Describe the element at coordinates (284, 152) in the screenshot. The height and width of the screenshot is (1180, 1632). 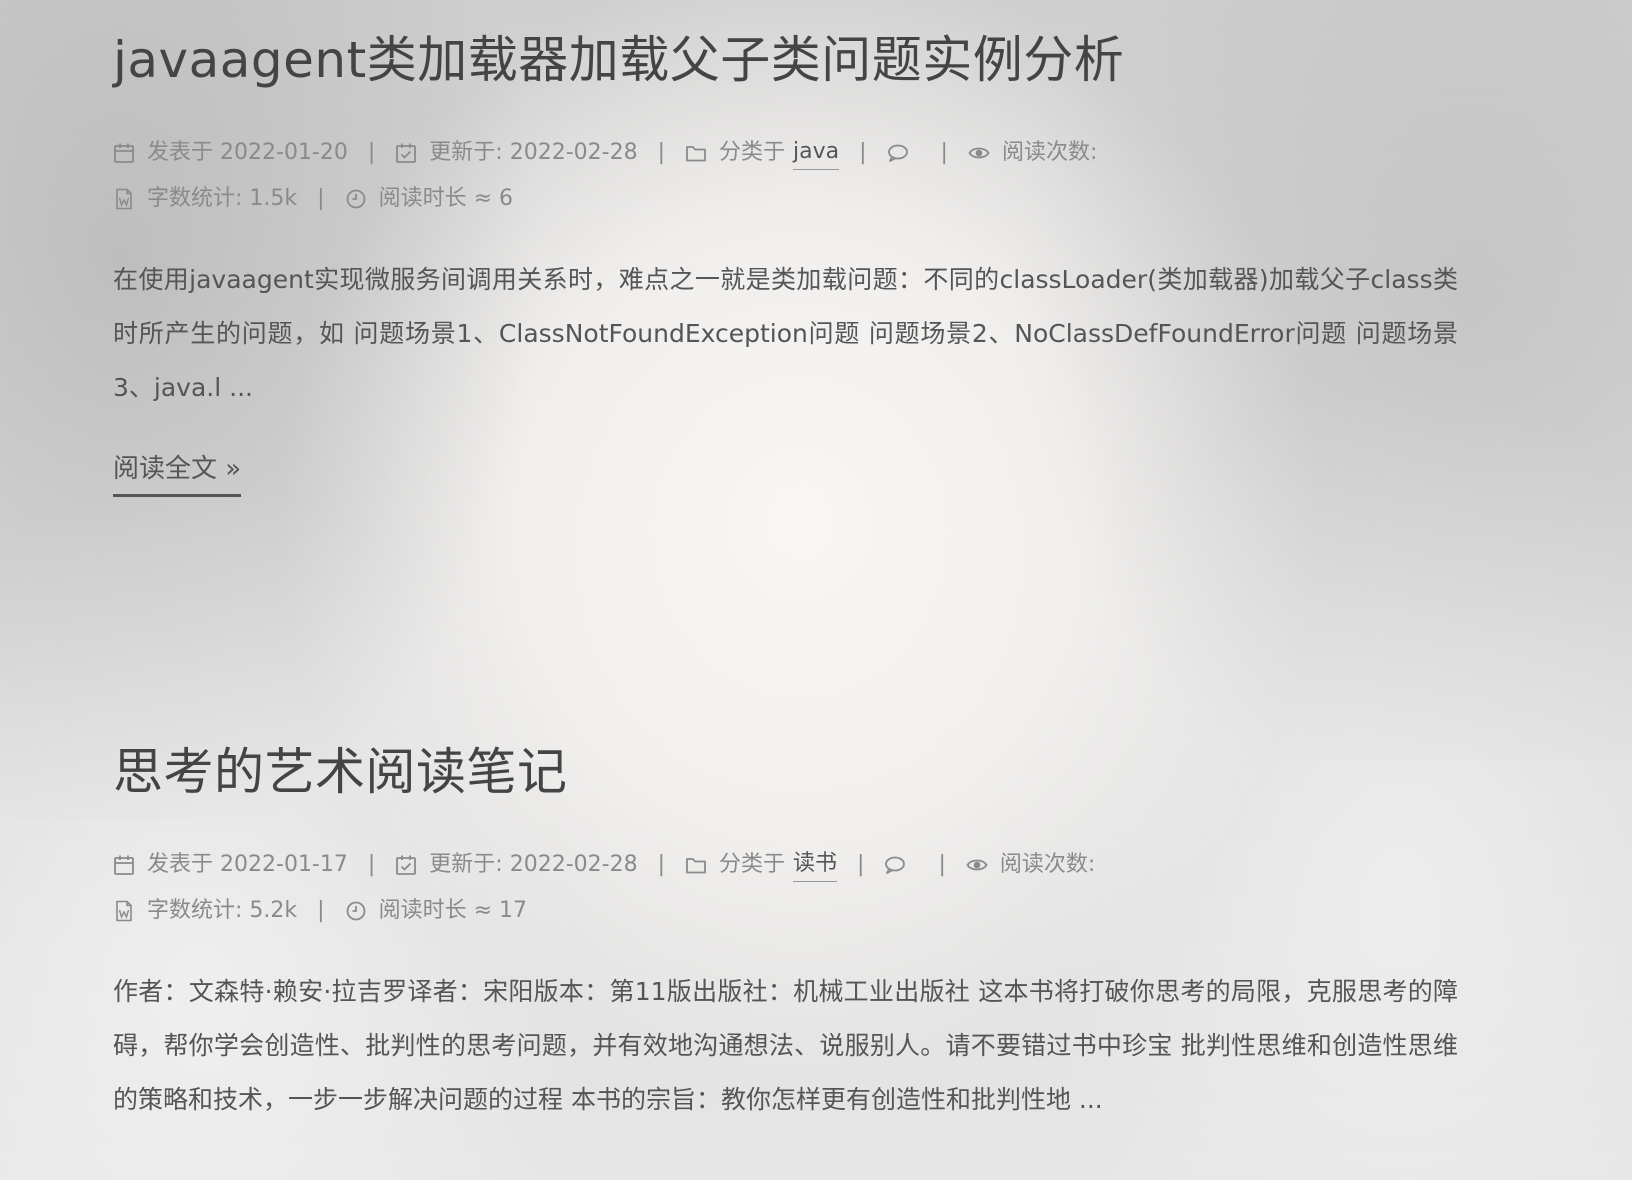
I see `meta-posted-date: 2022-01-20` at that location.